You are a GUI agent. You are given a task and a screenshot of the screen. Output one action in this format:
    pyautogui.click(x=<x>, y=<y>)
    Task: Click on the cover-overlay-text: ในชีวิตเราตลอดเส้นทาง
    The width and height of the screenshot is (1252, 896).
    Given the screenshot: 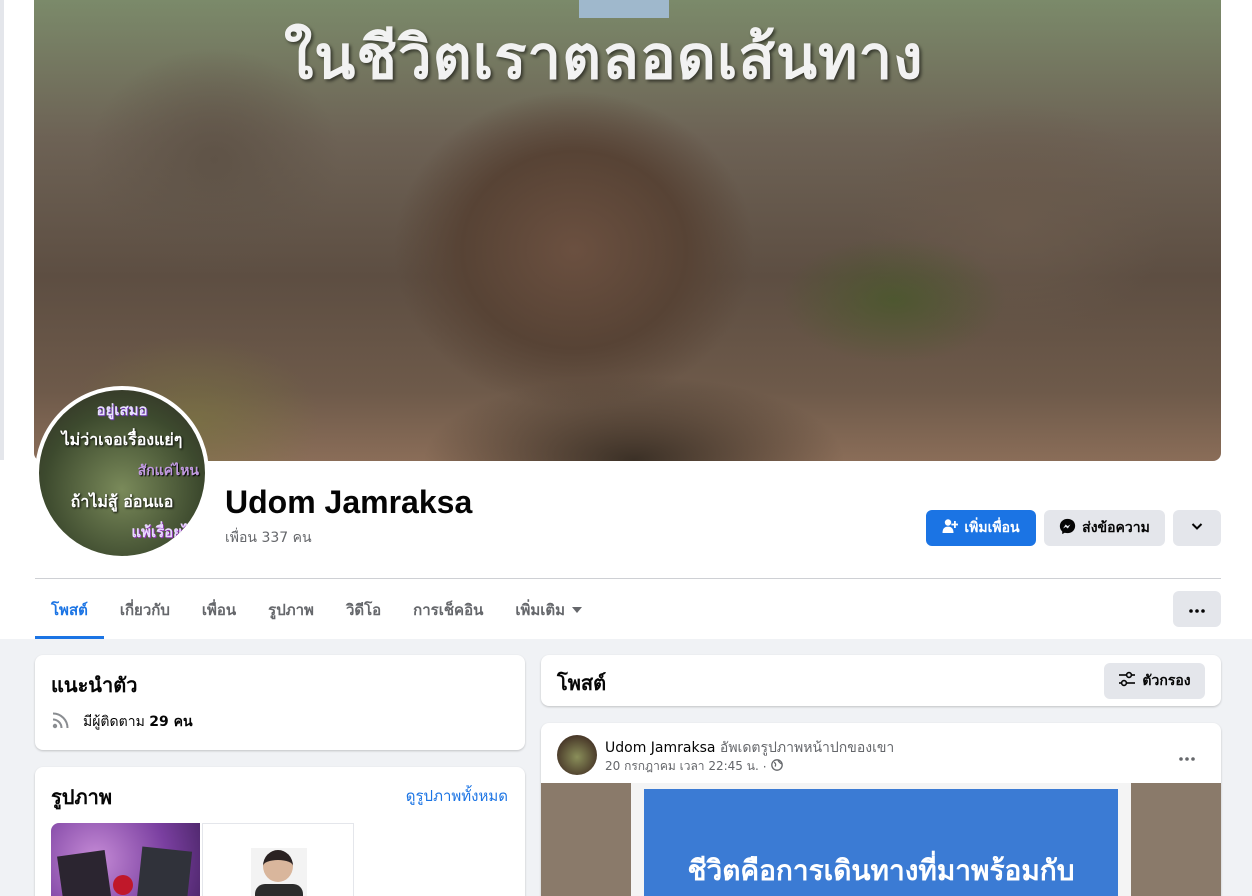 What is the action you would take?
    pyautogui.click(x=604, y=58)
    